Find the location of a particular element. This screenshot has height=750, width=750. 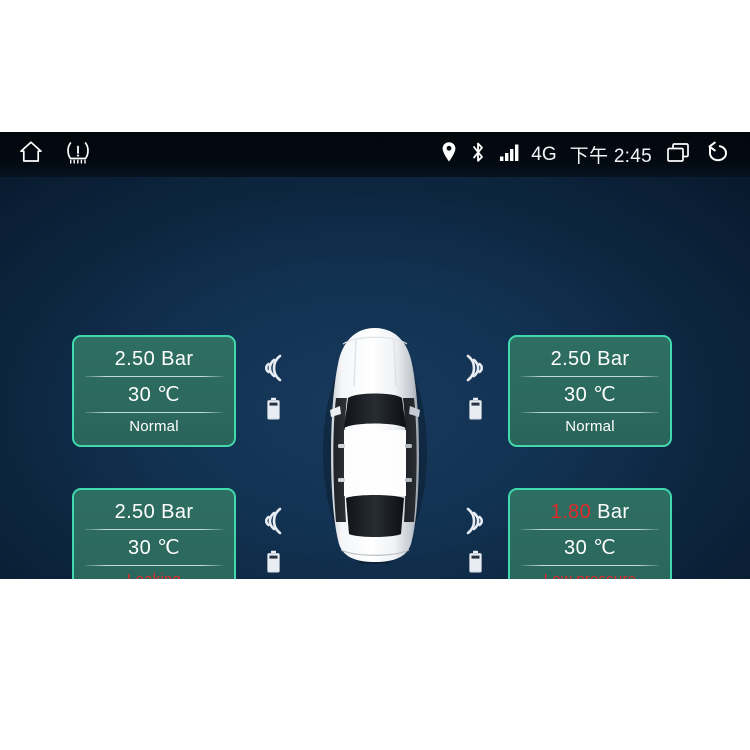

rear-left-temperature-value: 30 is located at coordinates (140, 548).